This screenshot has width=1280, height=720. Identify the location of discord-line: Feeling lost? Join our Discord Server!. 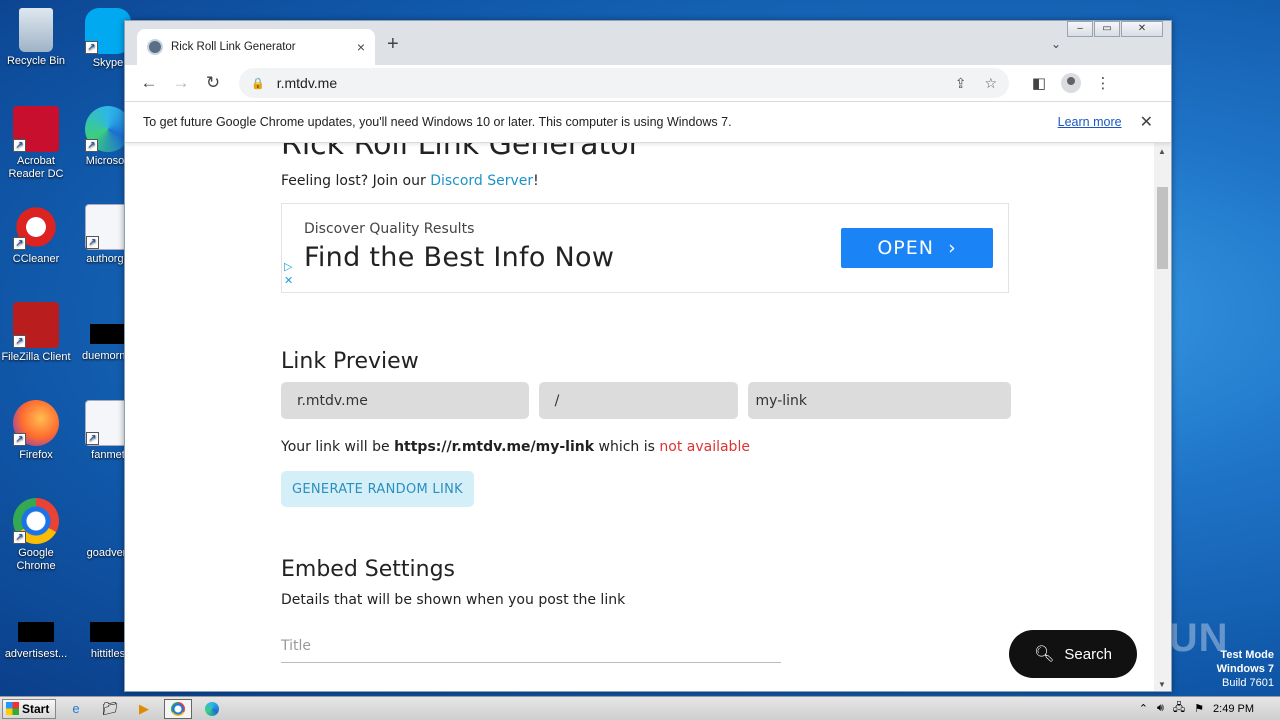
(410, 181).